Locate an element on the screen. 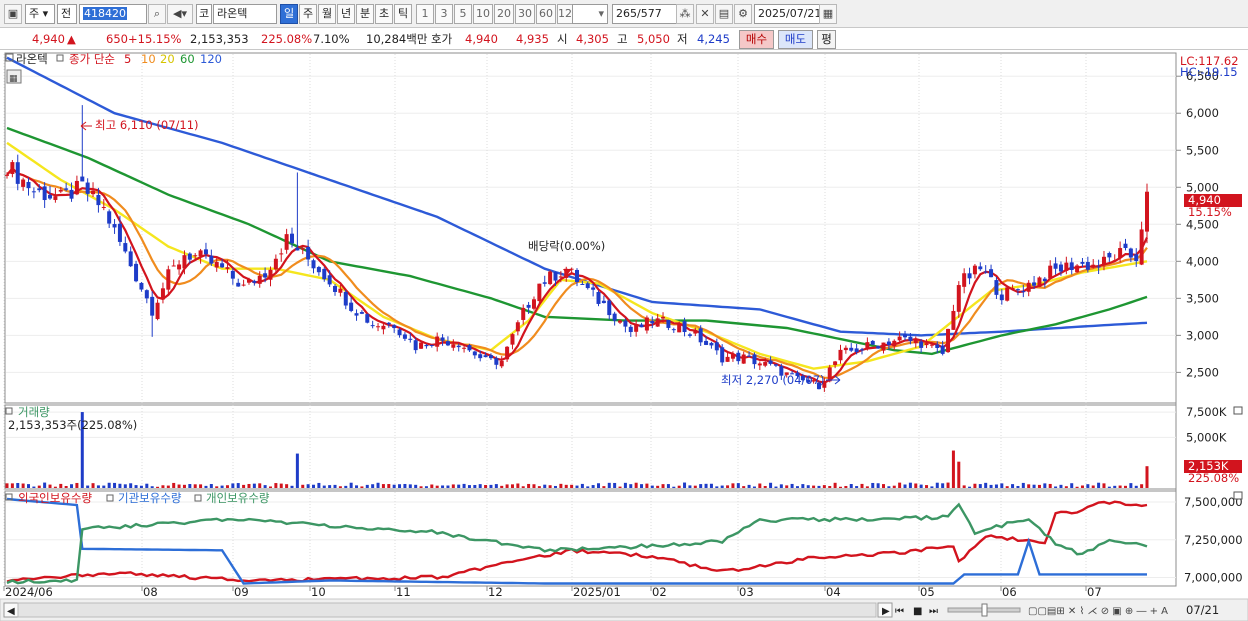  period-button-1: 주 is located at coordinates (308, 14).